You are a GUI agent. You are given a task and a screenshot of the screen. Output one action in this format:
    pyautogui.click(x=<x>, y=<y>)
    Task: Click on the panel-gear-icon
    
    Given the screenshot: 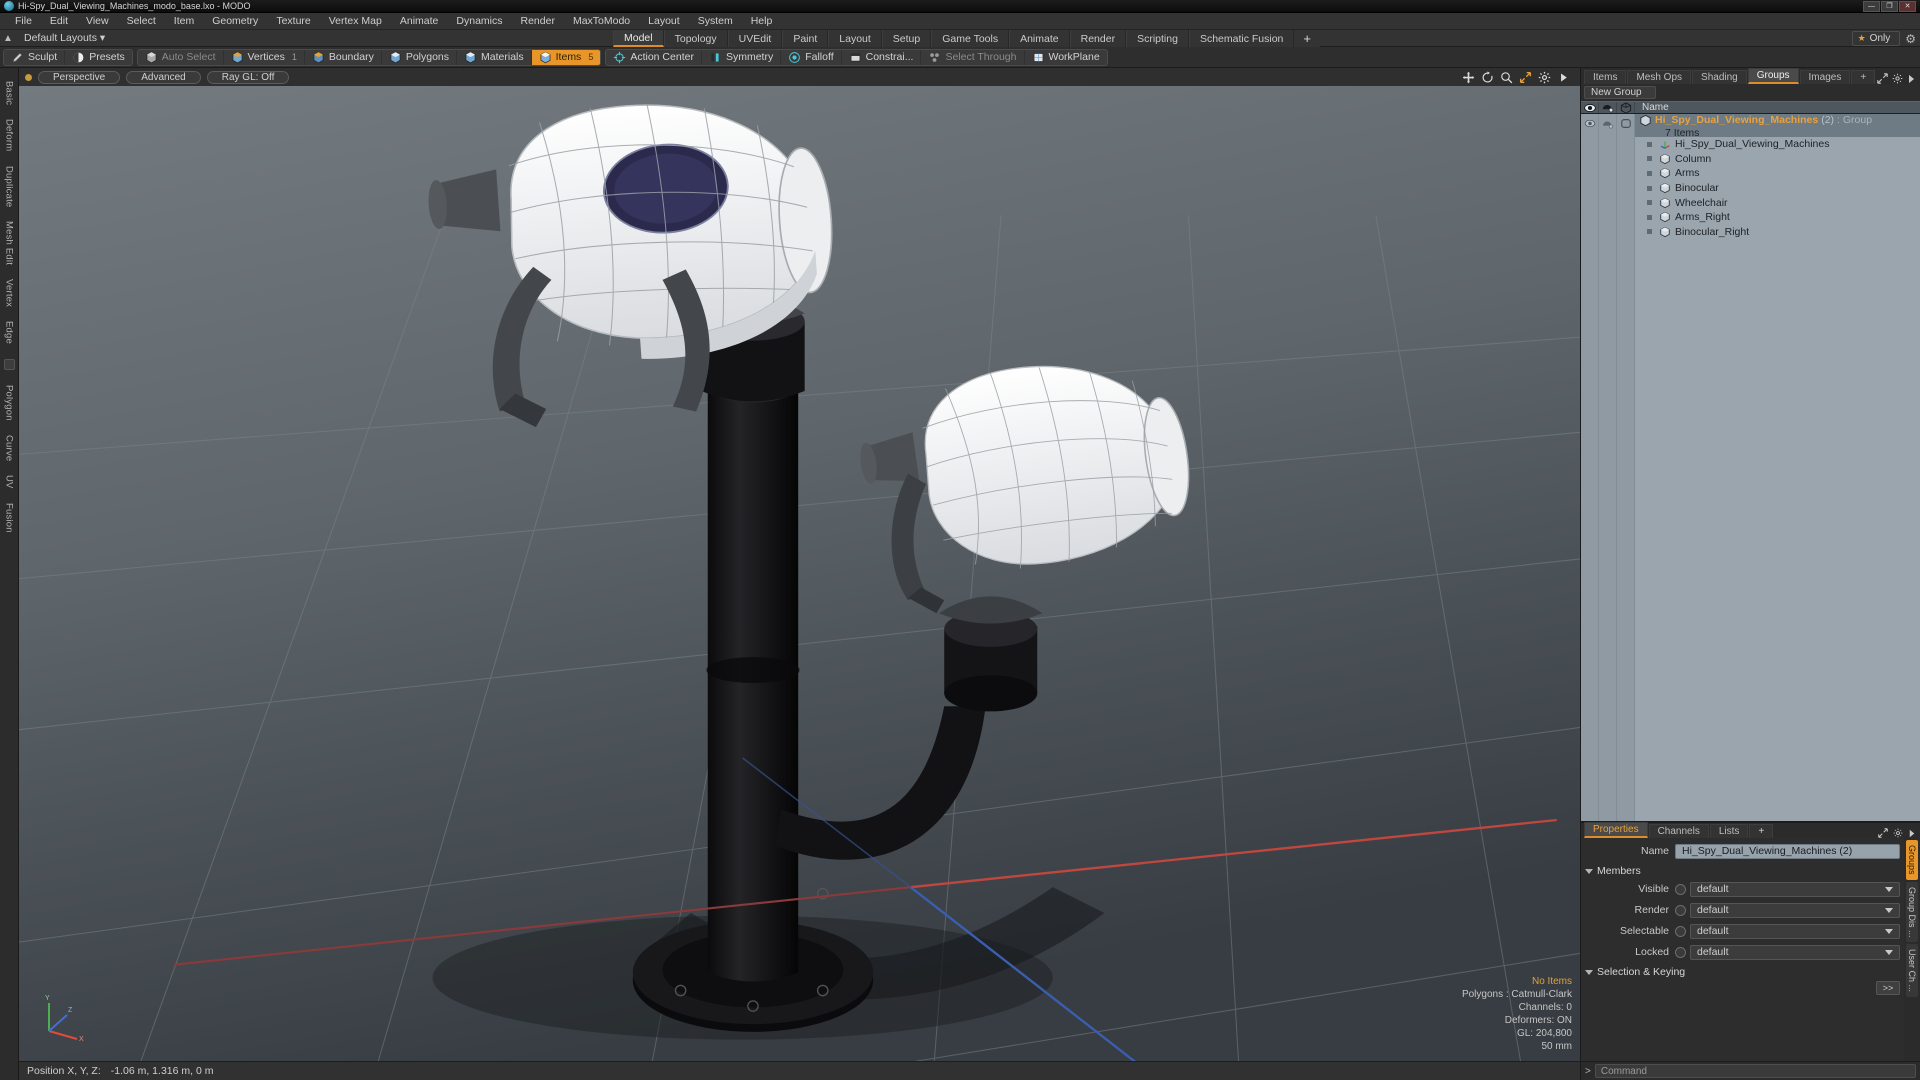 What is the action you would take?
    pyautogui.click(x=1897, y=78)
    